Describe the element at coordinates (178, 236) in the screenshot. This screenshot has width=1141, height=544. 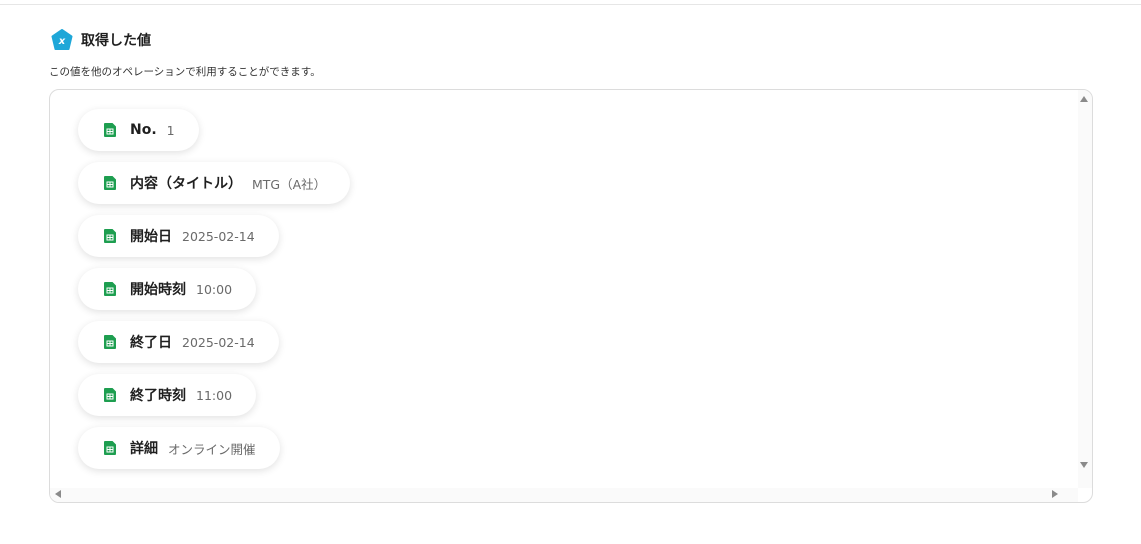
I see `value-chip: 開始日 2025-02-14` at that location.